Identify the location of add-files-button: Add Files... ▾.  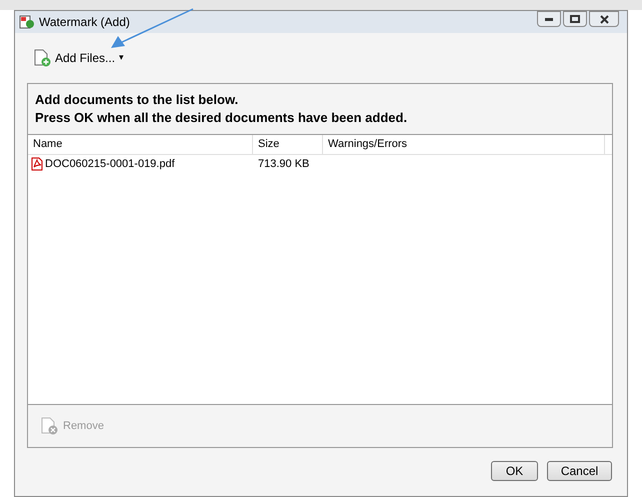
(78, 58).